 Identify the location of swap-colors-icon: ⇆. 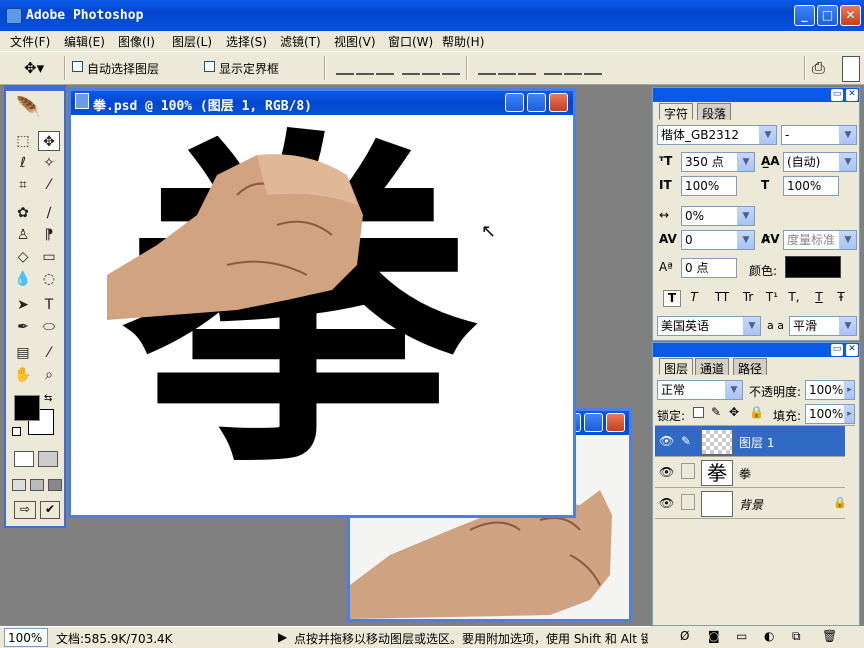
(48, 398).